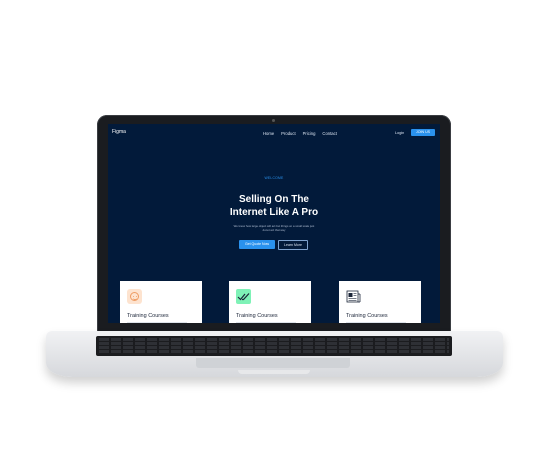  I want to click on hero-eyebrow: WELCOME, so click(274, 178).